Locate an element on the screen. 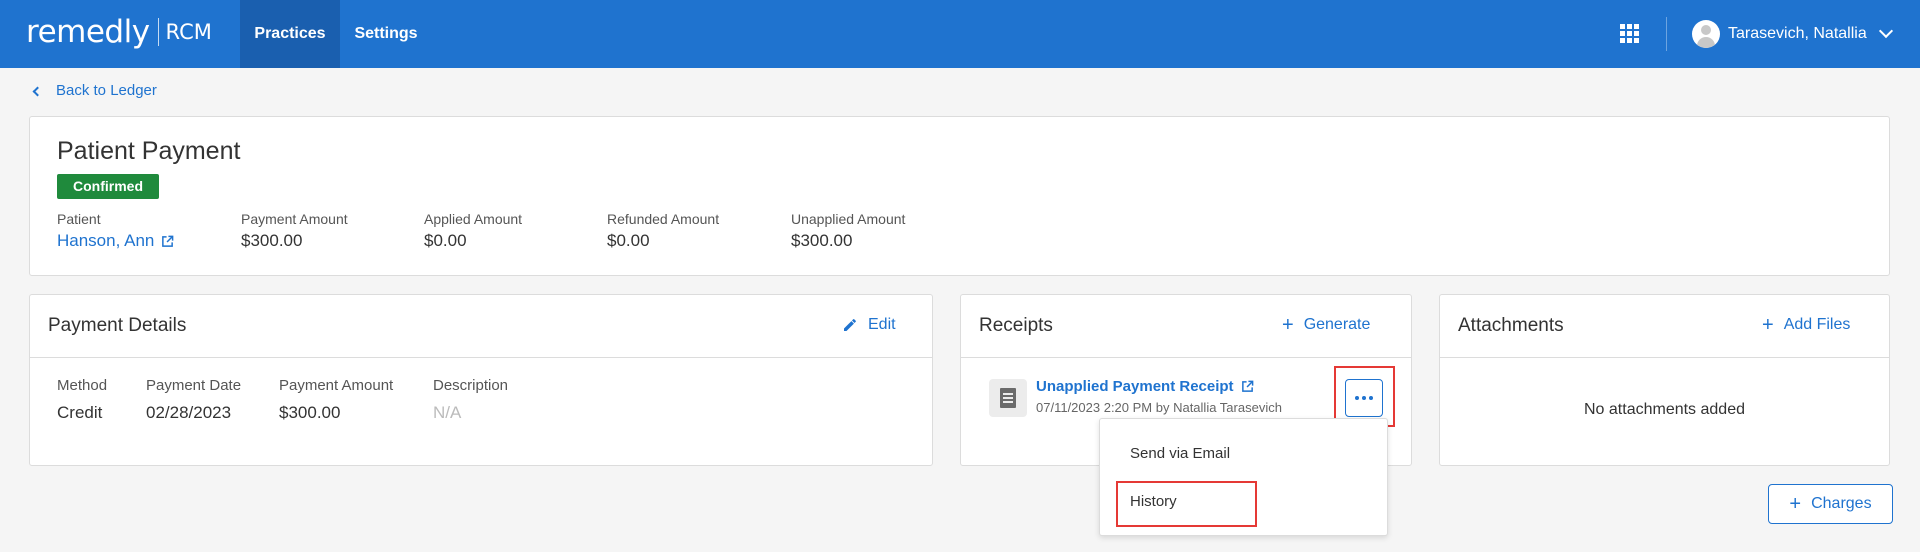  logo-divider is located at coordinates (158, 32).